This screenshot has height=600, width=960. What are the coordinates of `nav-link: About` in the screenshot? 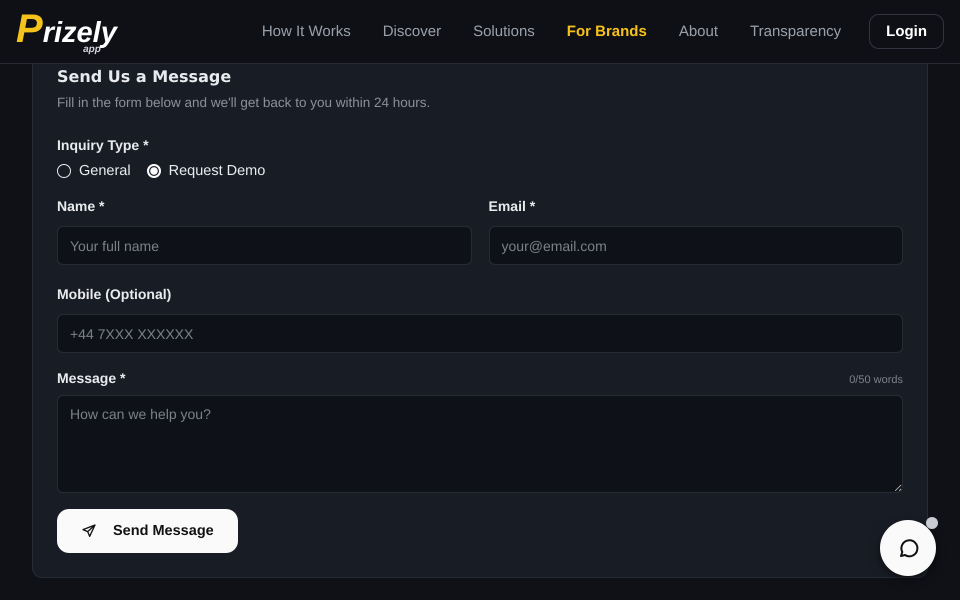 It's located at (698, 31).